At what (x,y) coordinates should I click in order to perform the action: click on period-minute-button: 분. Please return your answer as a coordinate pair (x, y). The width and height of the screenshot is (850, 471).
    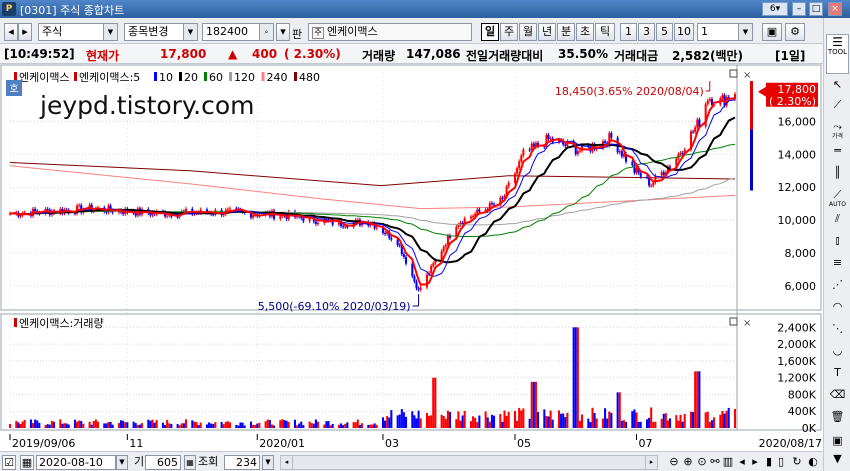
    Looking at the image, I should click on (566, 32).